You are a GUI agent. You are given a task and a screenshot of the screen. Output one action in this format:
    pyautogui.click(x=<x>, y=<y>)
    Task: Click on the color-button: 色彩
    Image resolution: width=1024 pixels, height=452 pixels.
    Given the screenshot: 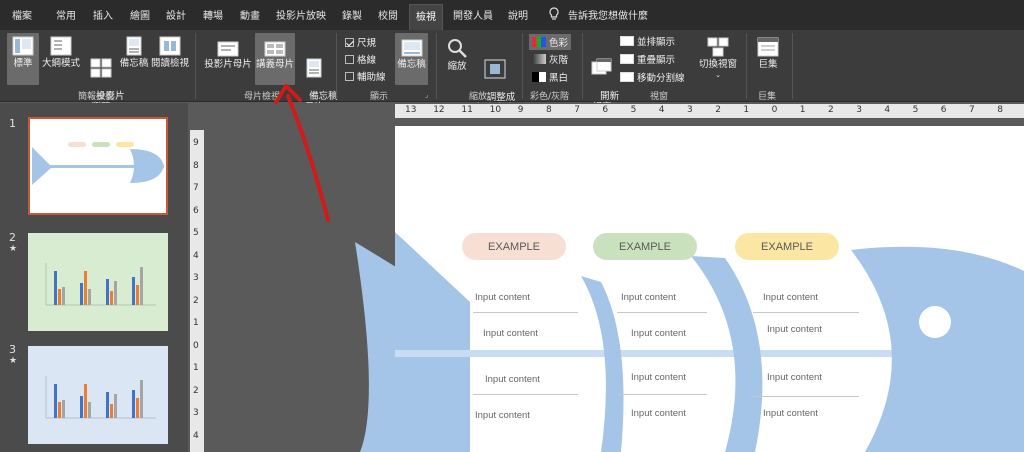 What is the action you would take?
    pyautogui.click(x=550, y=42)
    